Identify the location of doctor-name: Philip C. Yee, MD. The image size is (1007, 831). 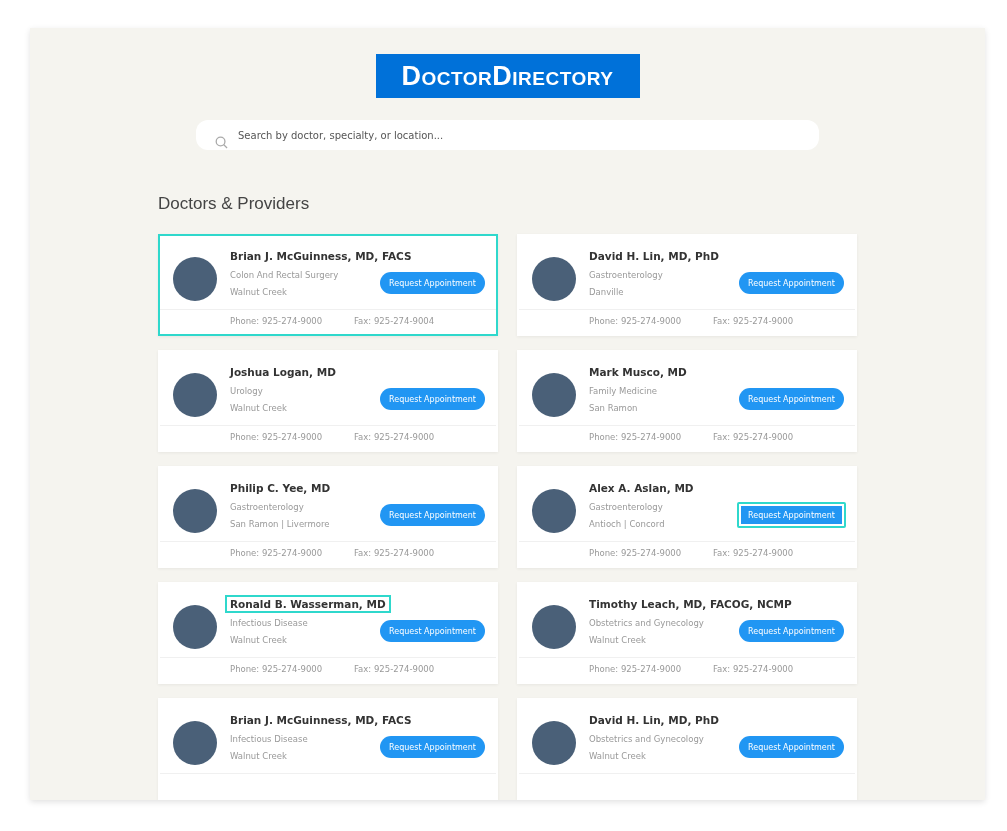
(280, 488).